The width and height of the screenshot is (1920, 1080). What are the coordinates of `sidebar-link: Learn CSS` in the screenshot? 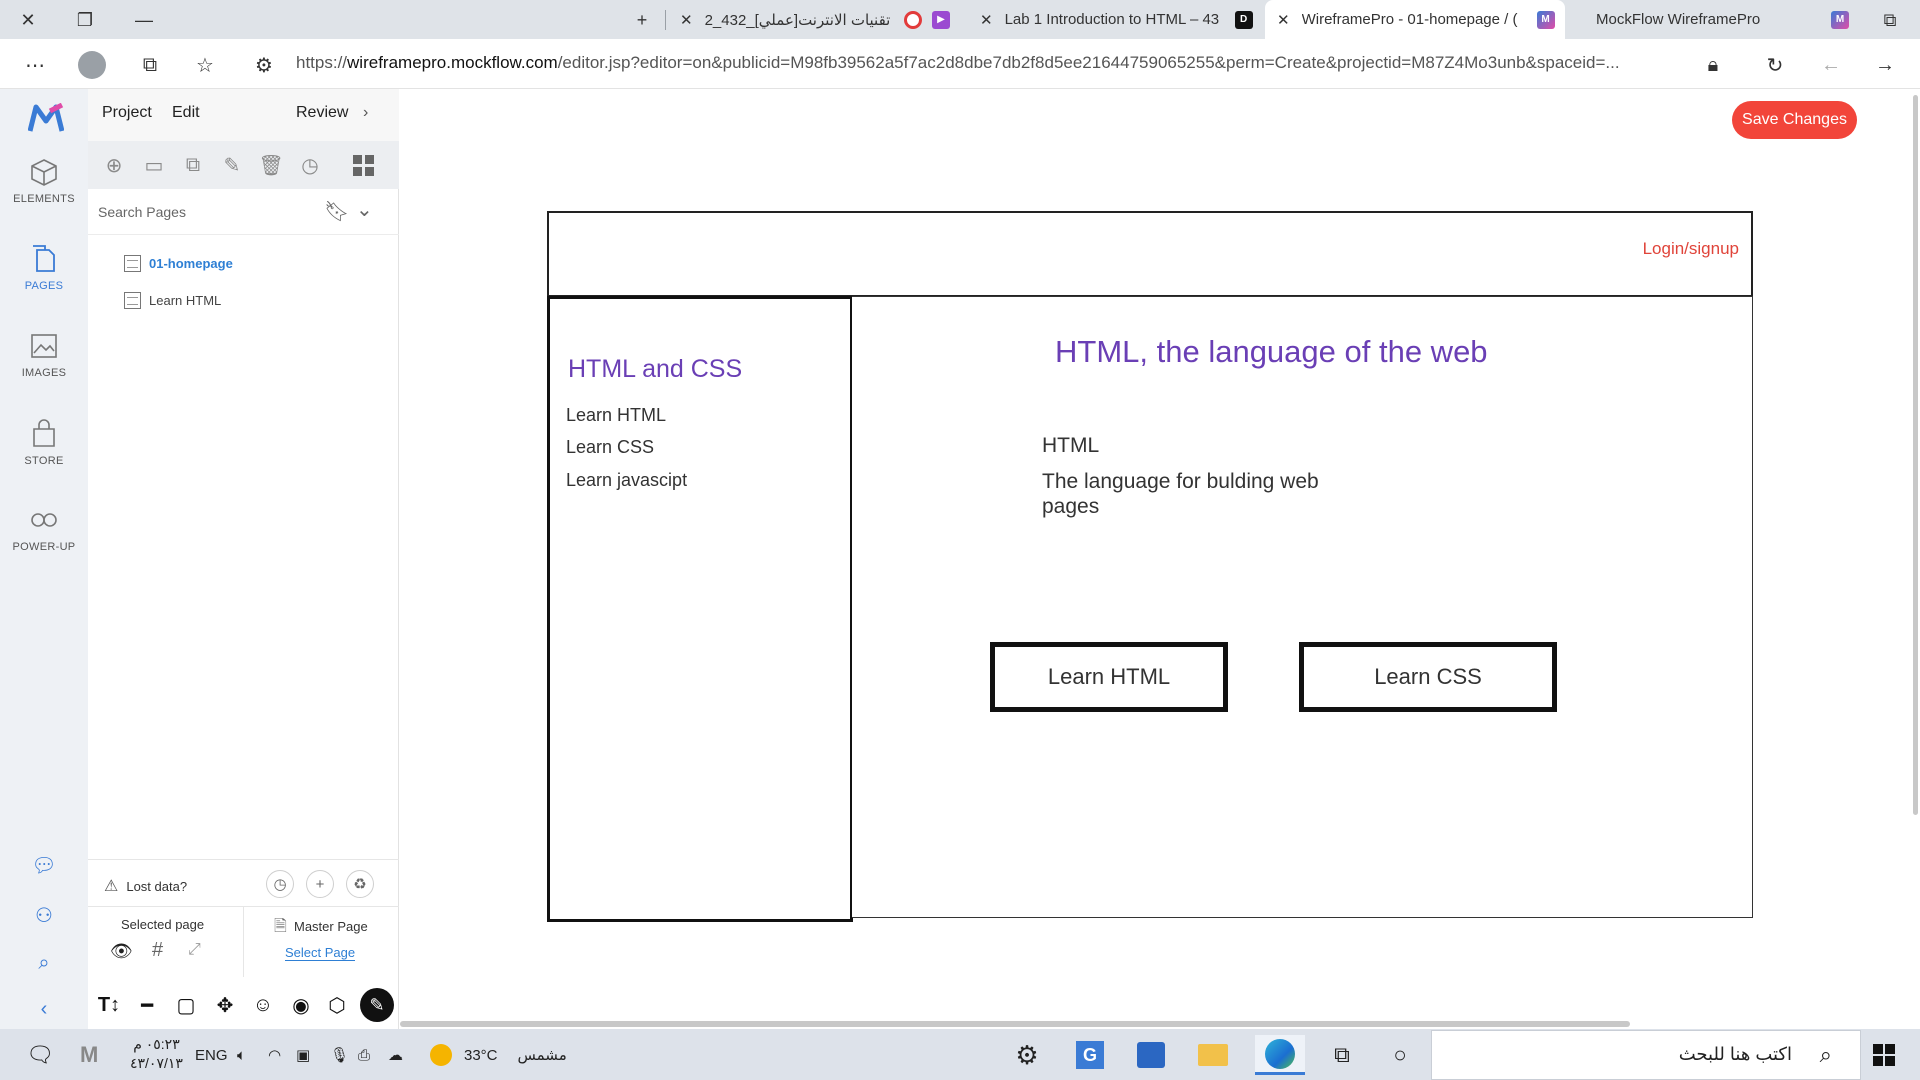 It's located at (610, 447).